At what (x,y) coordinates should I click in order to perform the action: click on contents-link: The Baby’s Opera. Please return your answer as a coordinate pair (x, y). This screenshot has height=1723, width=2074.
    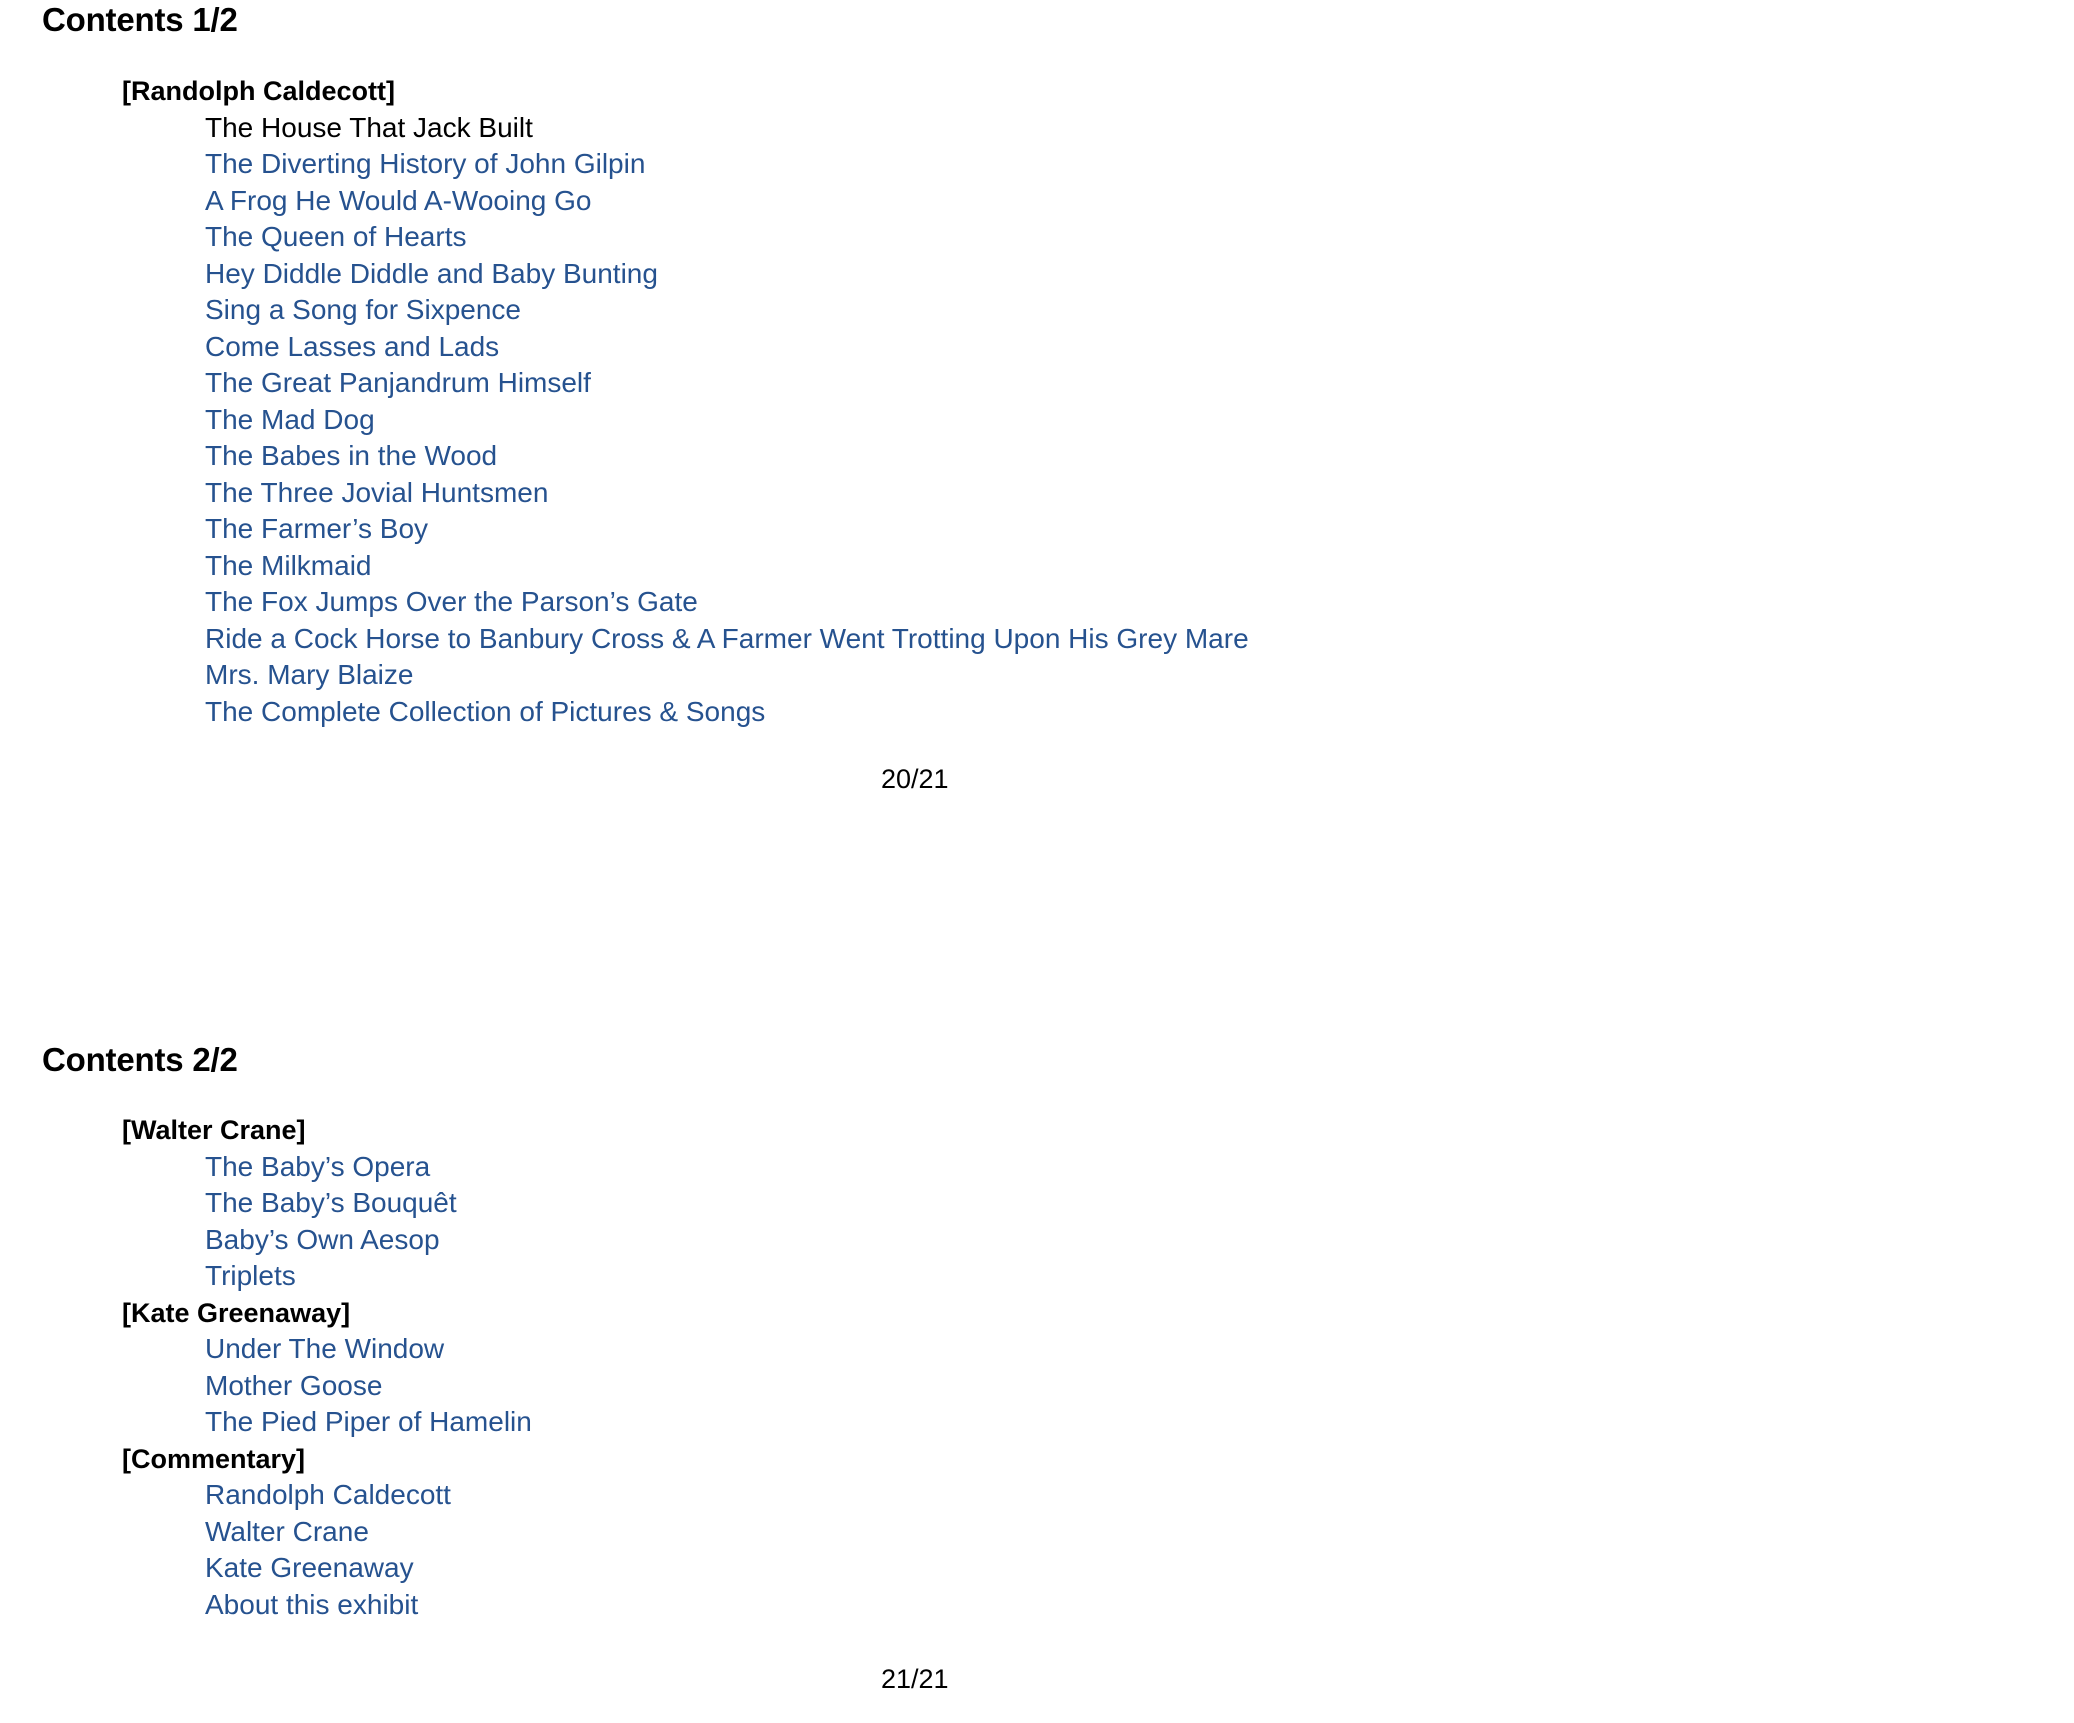
    Looking at the image, I should click on (1037, 1167).